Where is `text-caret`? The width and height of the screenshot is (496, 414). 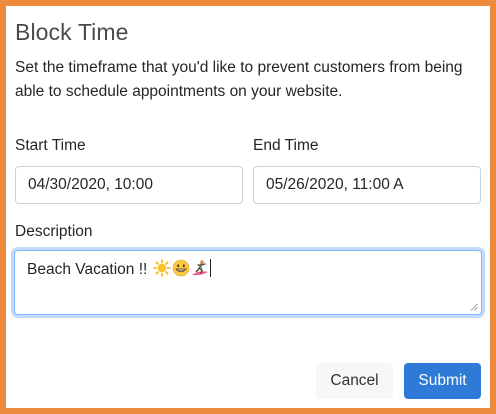
text-caret is located at coordinates (210, 268).